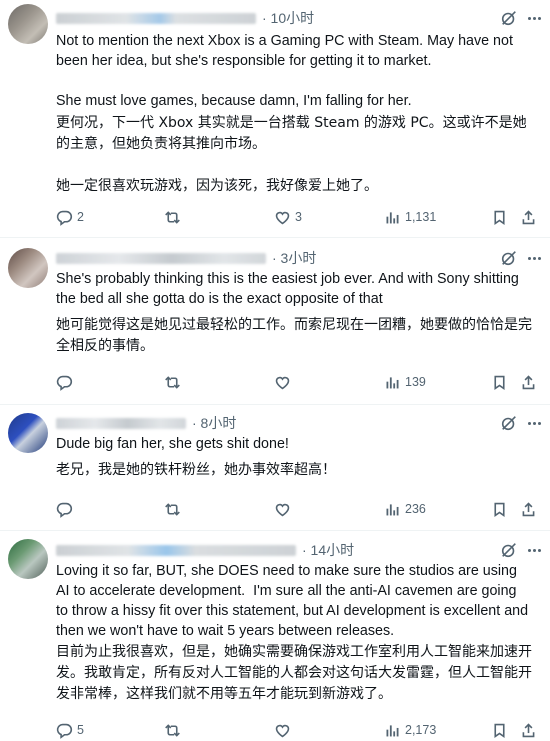  What do you see at coordinates (214, 423) in the screenshot?
I see `post-time: · 8小时` at bounding box center [214, 423].